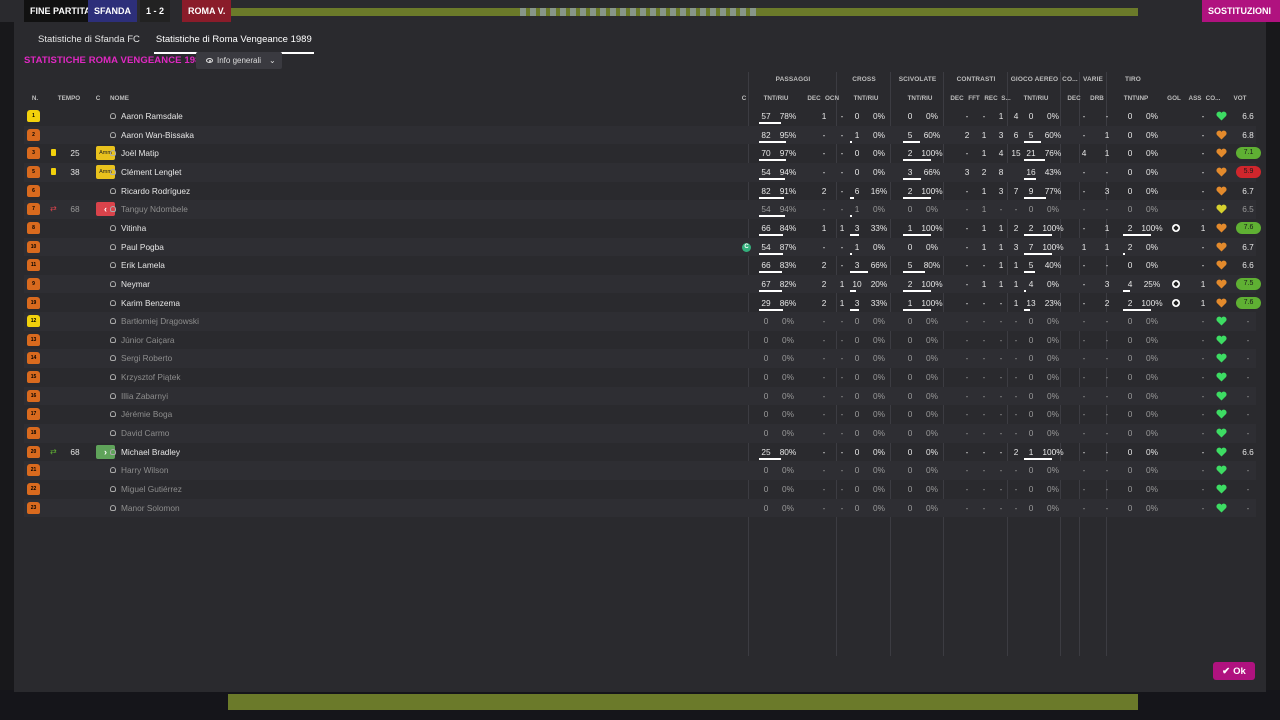 This screenshot has width=1280, height=720. What do you see at coordinates (974, 98) in the screenshot?
I see `column-header-con-fft: FFT` at bounding box center [974, 98].